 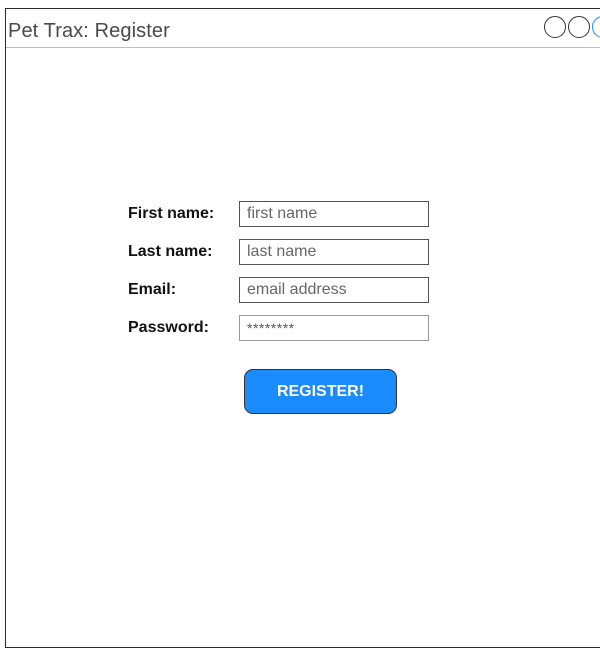 I want to click on email-label: Email:, so click(x=152, y=289).